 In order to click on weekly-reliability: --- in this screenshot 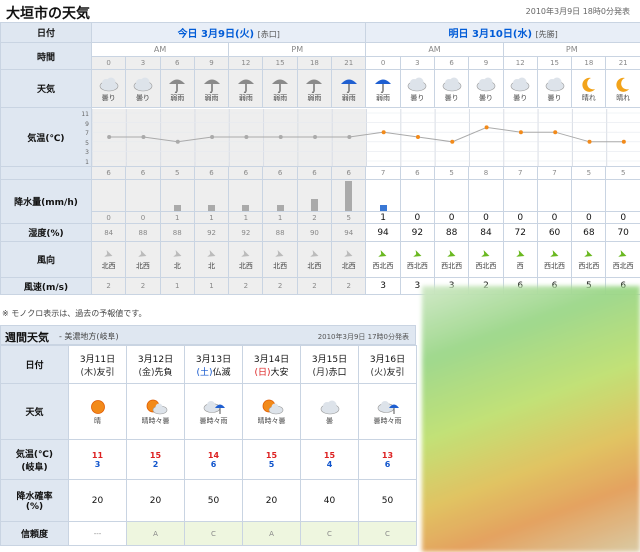, I will do `click(97, 533)`.